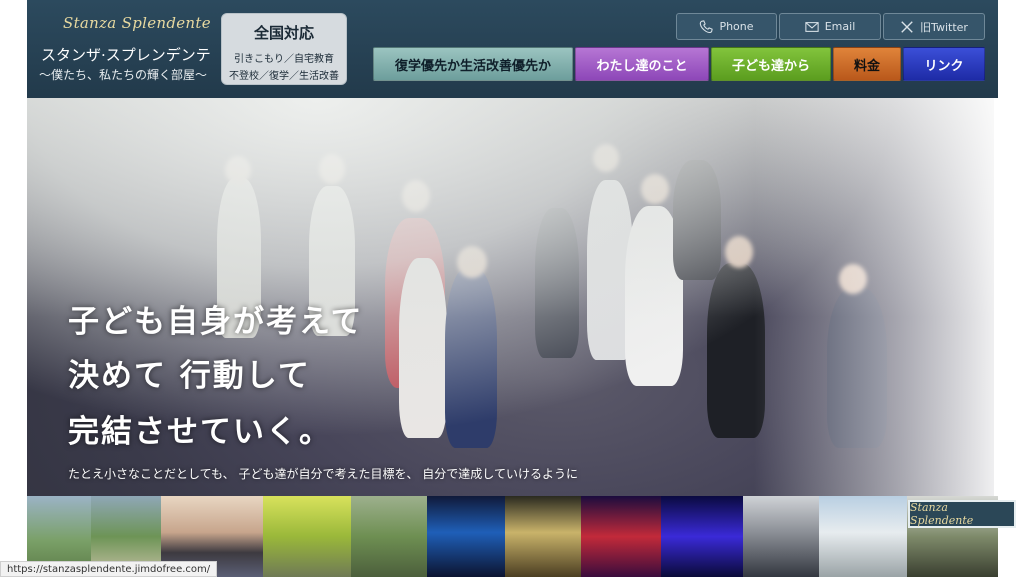 The height and width of the screenshot is (577, 1024). Describe the element at coordinates (123, 75) in the screenshot. I see `logo-tagline: 〜僕たち、私たちの輝く部屋〜` at that location.